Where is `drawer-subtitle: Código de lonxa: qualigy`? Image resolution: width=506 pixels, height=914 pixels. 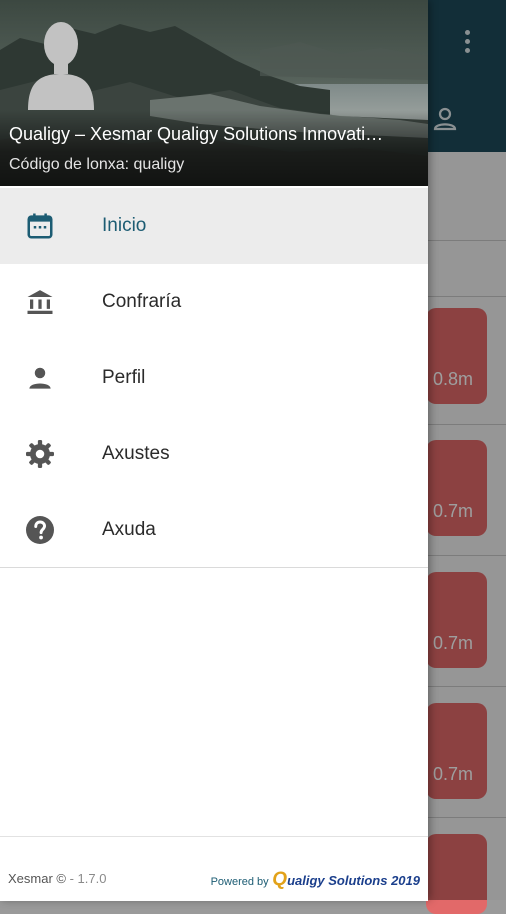
drawer-subtitle: Código de lonxa: qualigy is located at coordinates (97, 164).